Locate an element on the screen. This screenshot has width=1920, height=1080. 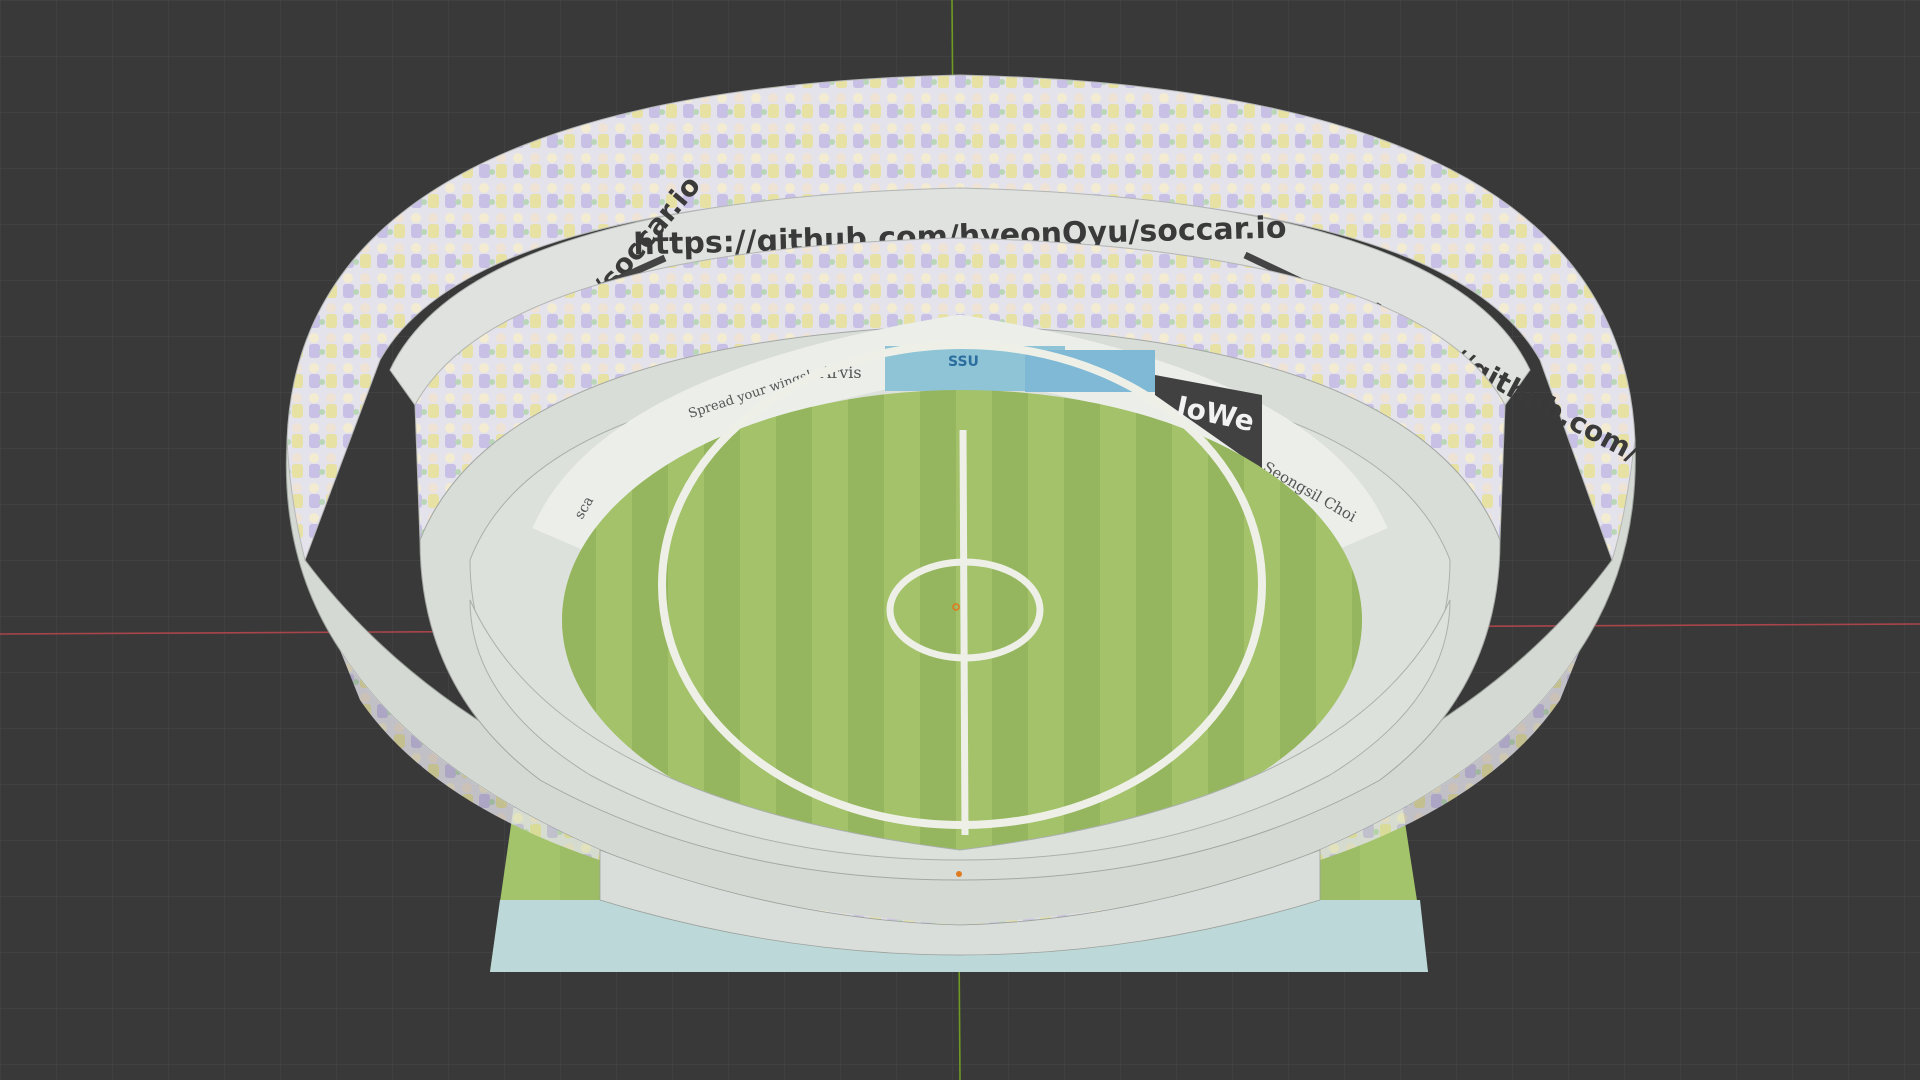
object-origin-icon is located at coordinates (959, 874).